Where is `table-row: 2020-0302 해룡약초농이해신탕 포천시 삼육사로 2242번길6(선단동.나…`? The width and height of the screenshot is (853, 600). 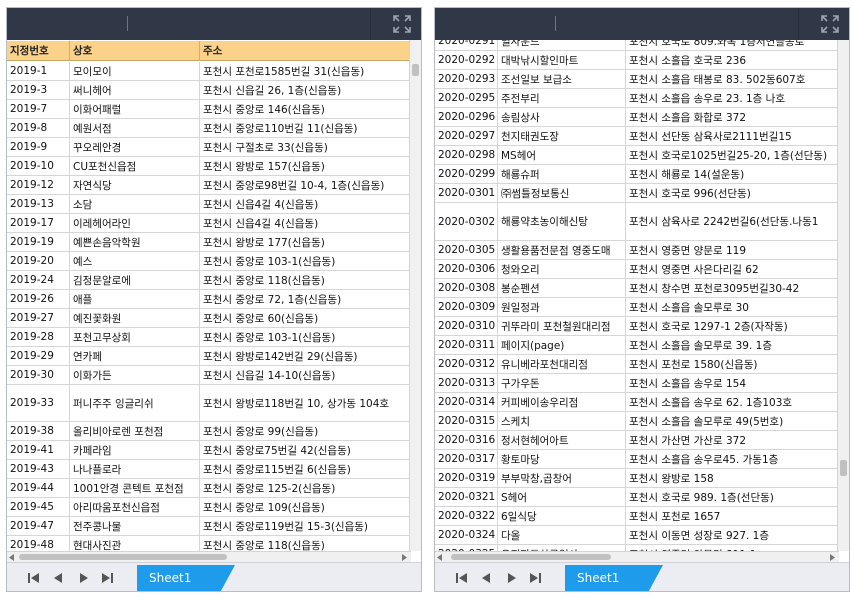 table-row: 2020-0302 해룡약초농이해신탕 포천시 삼육사로 2242번길6(선단동.나… is located at coordinates (636, 222).